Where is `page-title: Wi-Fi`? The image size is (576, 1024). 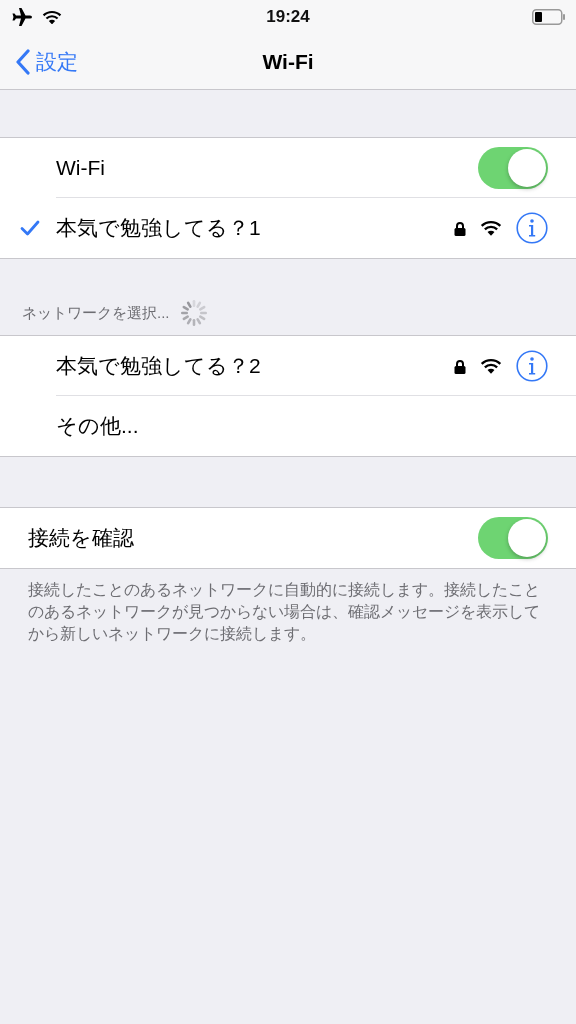
page-title: Wi-Fi is located at coordinates (288, 61).